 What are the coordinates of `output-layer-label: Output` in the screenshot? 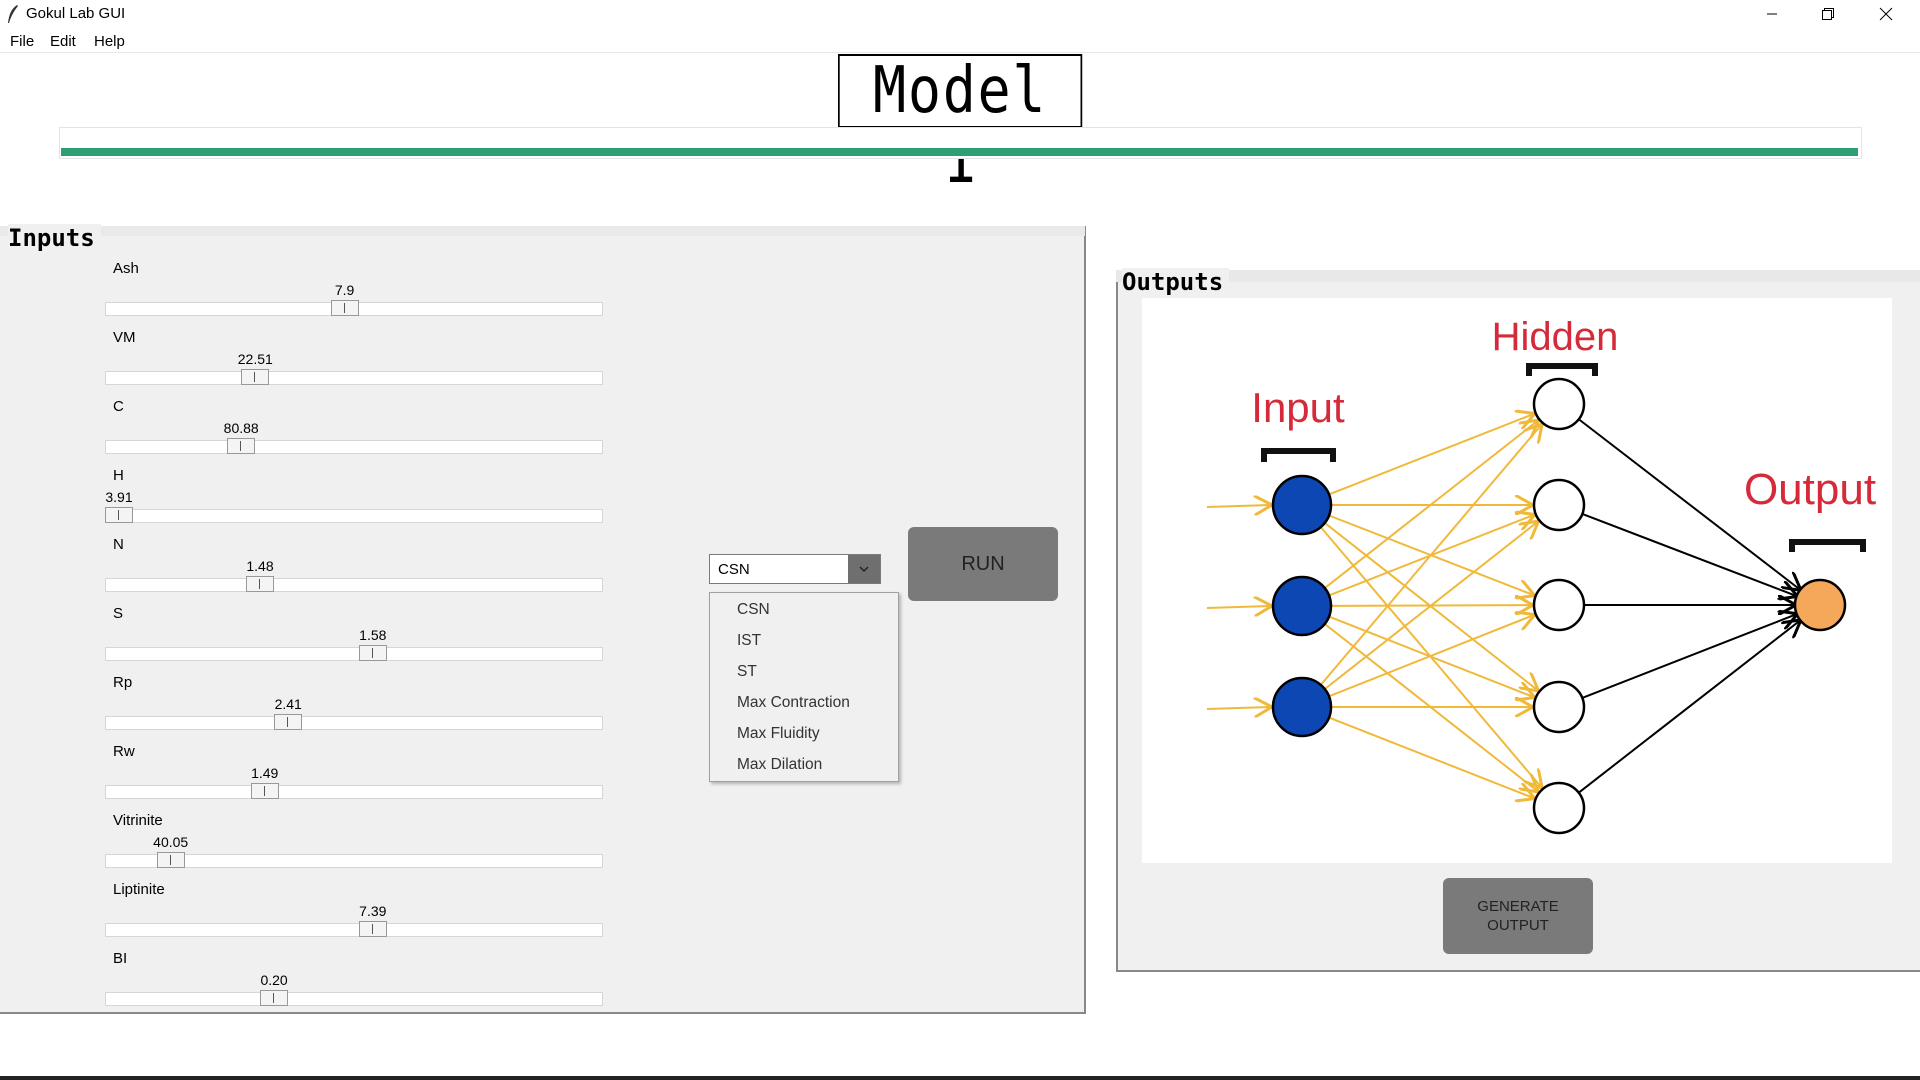 It's located at (1810, 489).